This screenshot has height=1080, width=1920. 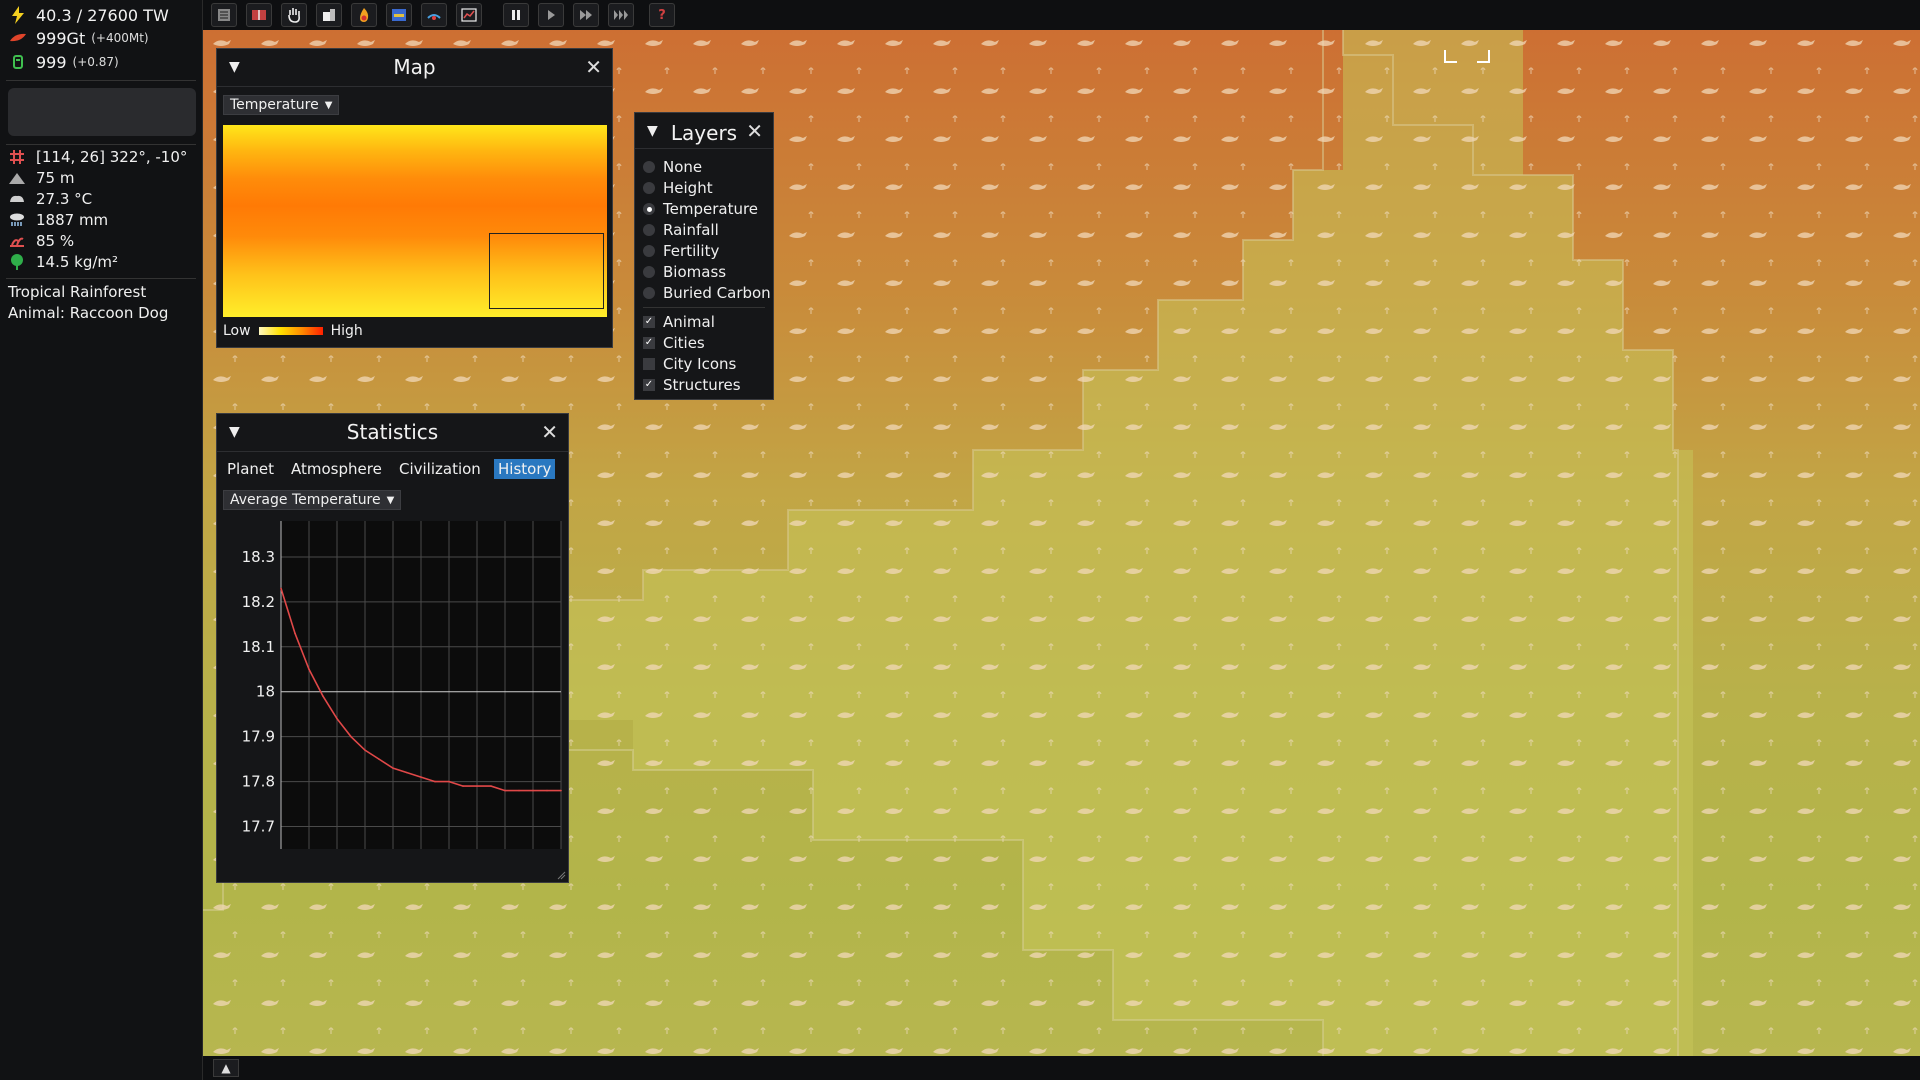 What do you see at coordinates (55, 241) in the screenshot?
I see `tile-fertility: 85 %` at bounding box center [55, 241].